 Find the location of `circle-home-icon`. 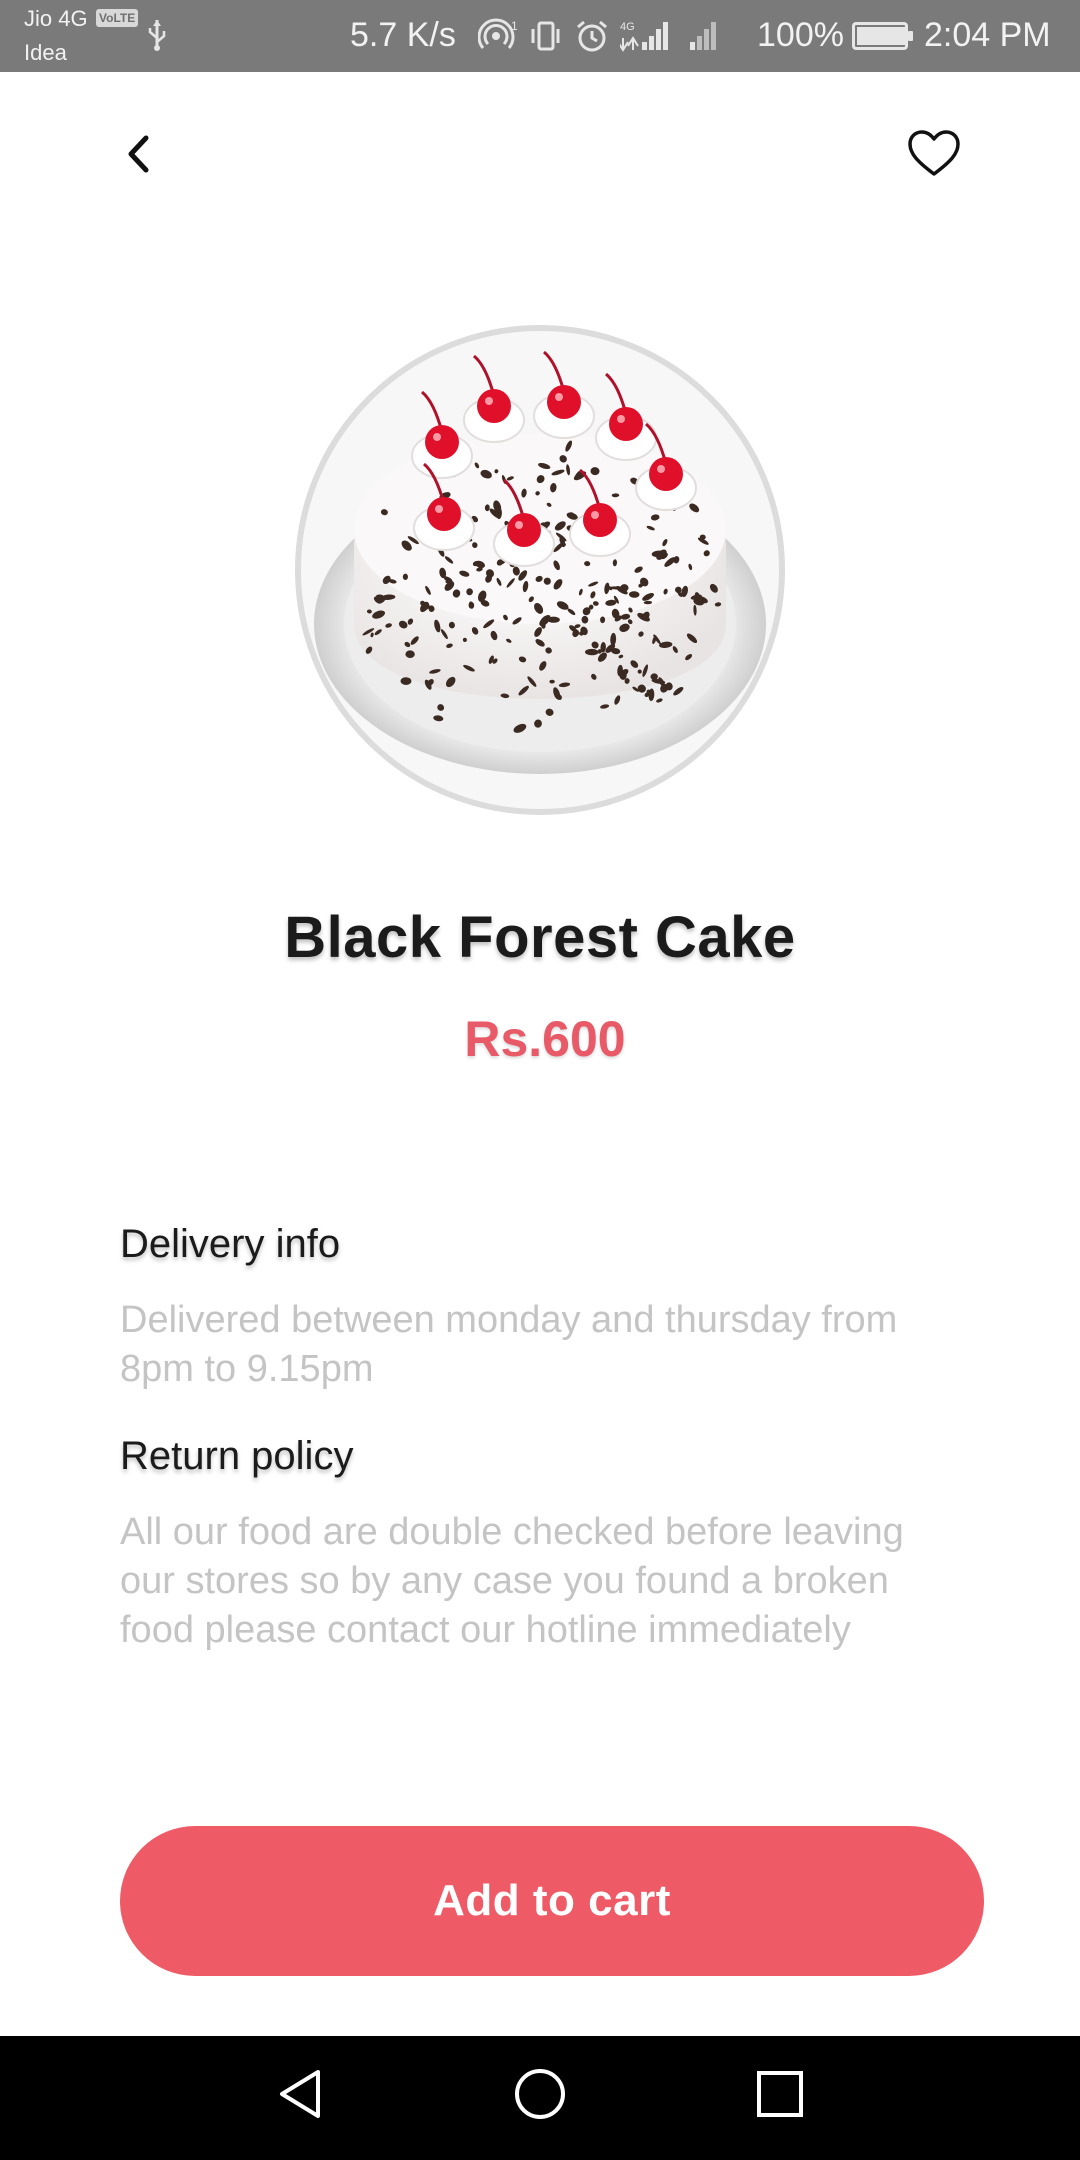

circle-home-icon is located at coordinates (540, 2096).